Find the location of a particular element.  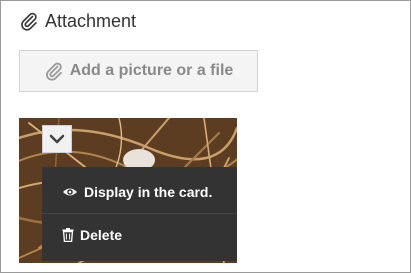

delete-label: Delete is located at coordinates (101, 235).